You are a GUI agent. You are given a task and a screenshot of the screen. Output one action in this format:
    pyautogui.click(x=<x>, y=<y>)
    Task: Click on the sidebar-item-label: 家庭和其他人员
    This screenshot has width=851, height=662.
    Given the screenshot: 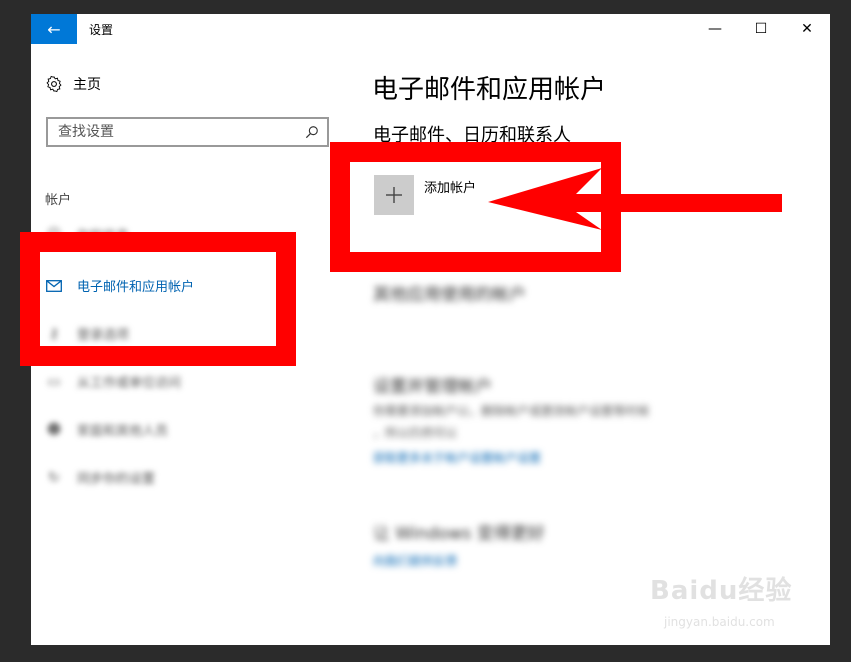 What is the action you would take?
    pyautogui.click(x=123, y=431)
    